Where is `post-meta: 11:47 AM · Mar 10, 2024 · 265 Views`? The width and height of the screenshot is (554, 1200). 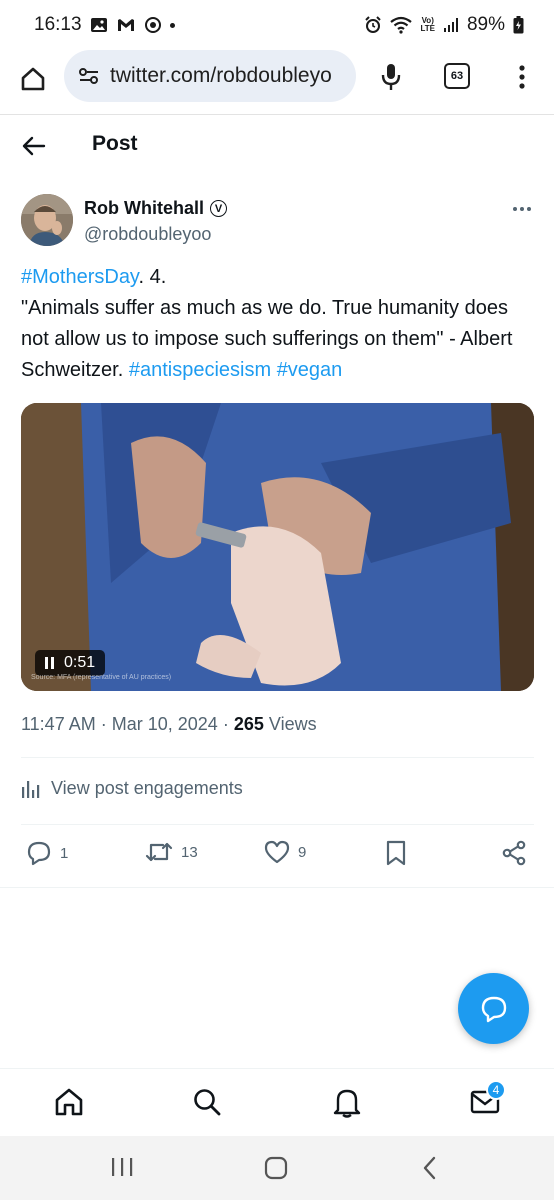 post-meta: 11:47 AM · Mar 10, 2024 · 265 Views is located at coordinates (169, 724).